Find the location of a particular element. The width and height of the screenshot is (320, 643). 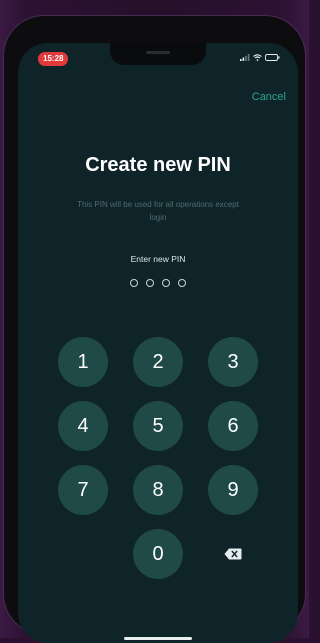

wifi-icon is located at coordinates (257, 57).